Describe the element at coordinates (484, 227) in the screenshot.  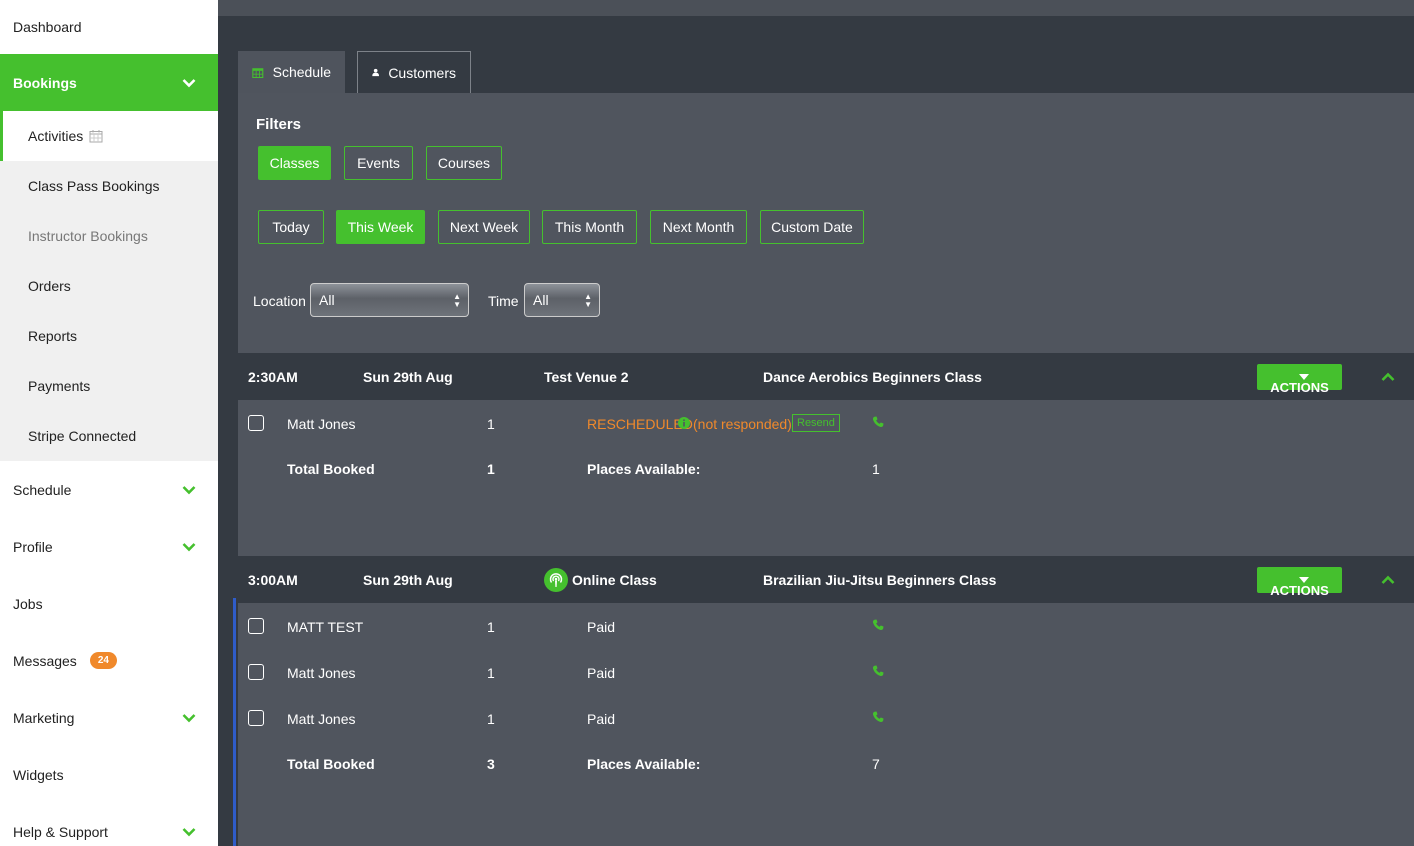
I see `filter-next-week-button: Next Week` at that location.